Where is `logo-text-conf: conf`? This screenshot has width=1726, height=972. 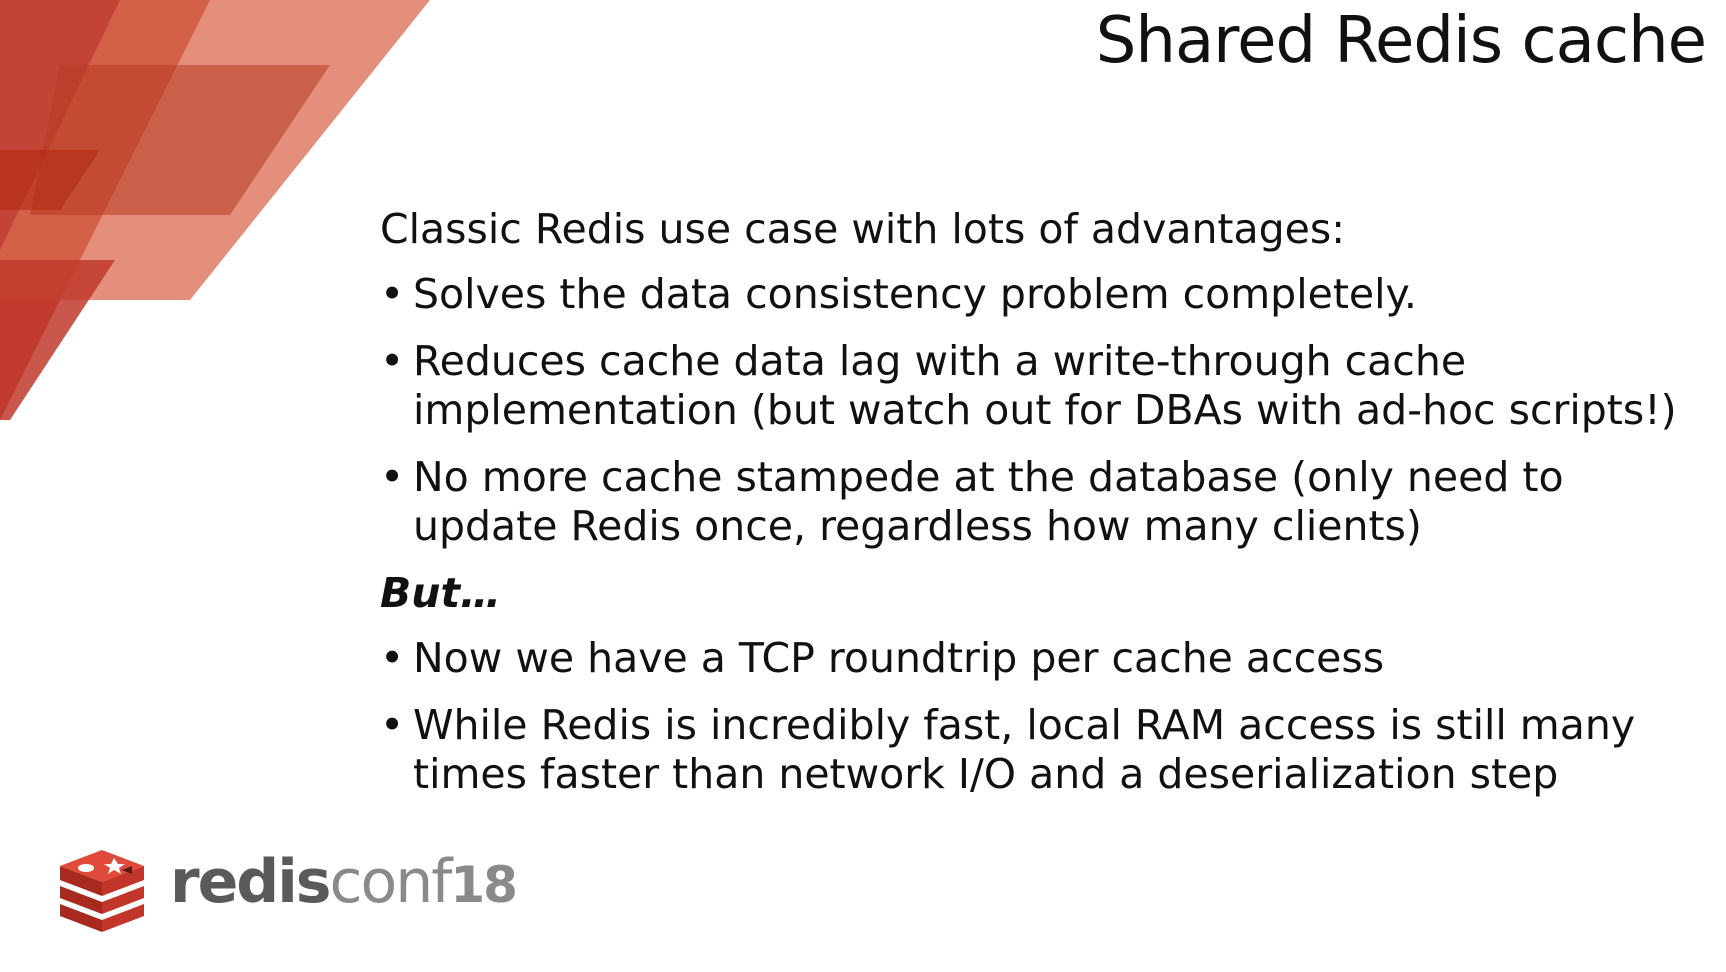
logo-text-conf: conf is located at coordinates (391, 882).